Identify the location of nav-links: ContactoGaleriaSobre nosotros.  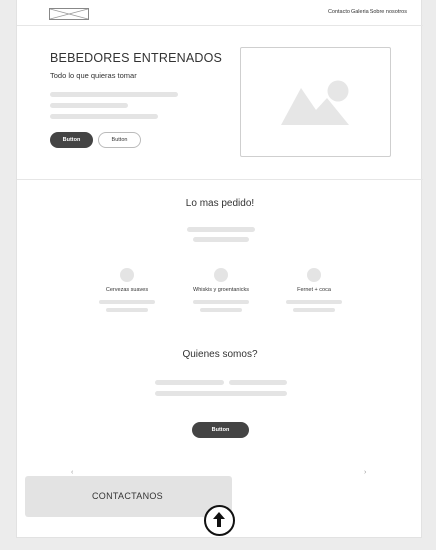
(367, 12).